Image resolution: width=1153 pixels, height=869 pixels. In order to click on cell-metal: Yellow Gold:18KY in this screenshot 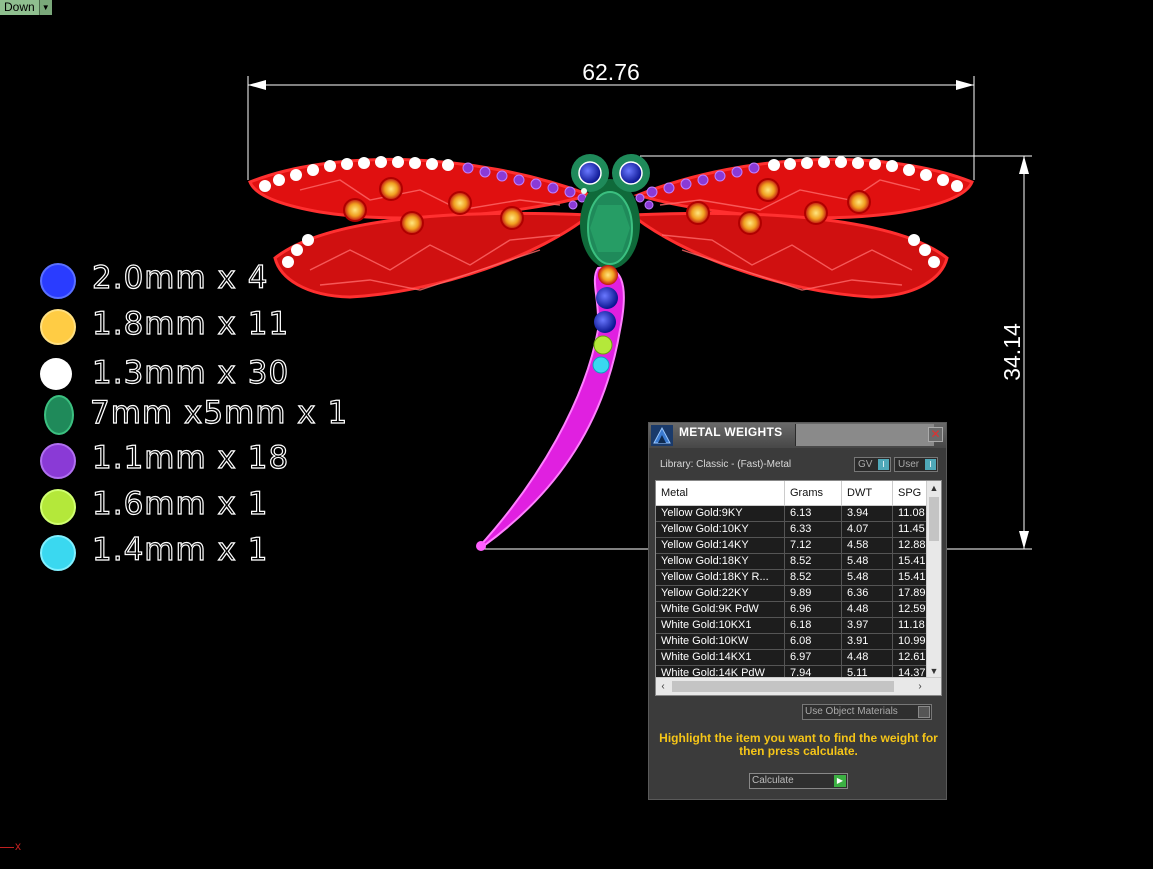, I will do `click(720, 561)`.